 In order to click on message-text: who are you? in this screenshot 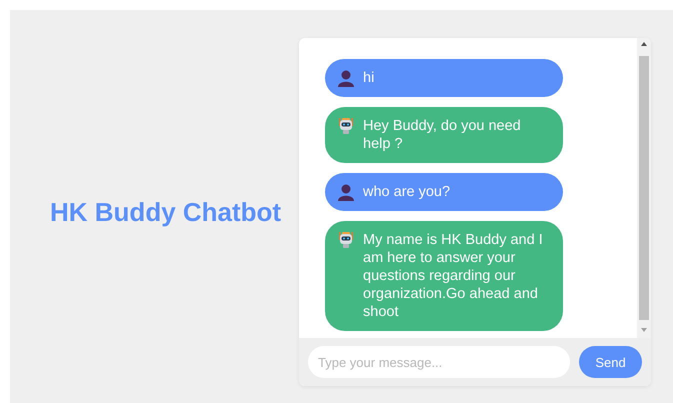, I will do `click(407, 192)`.